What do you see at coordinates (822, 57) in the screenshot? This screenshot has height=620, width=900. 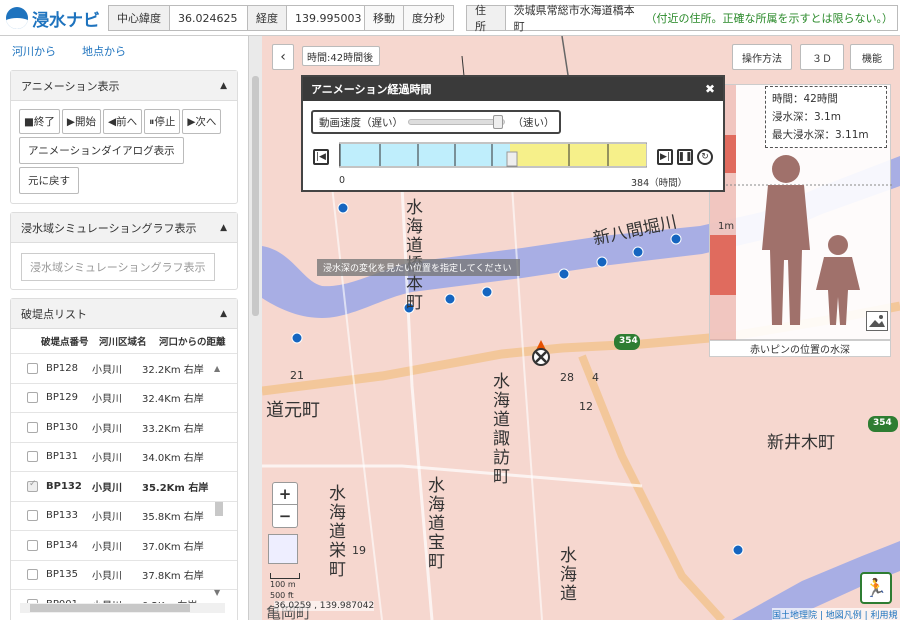 I see `three-d-button: ３Ｄ` at bounding box center [822, 57].